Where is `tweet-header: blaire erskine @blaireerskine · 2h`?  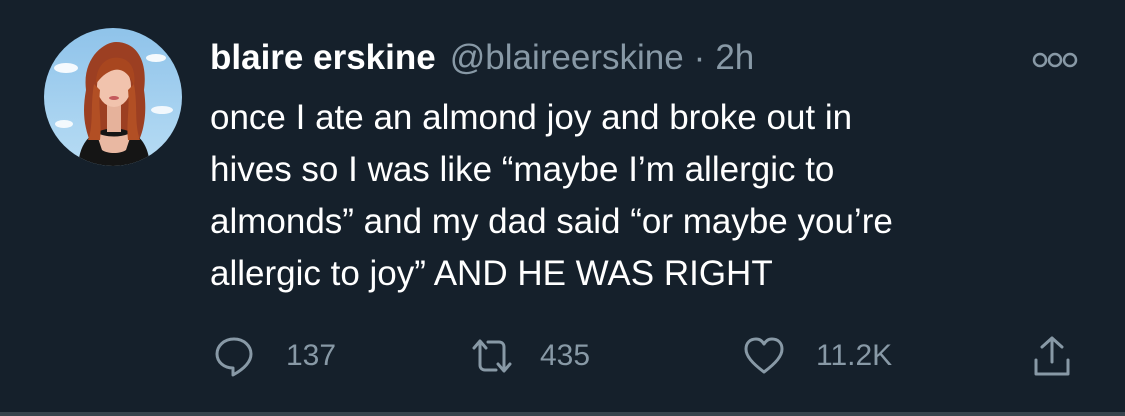 tweet-header: blaire erskine @blaireerskine · 2h is located at coordinates (482, 58).